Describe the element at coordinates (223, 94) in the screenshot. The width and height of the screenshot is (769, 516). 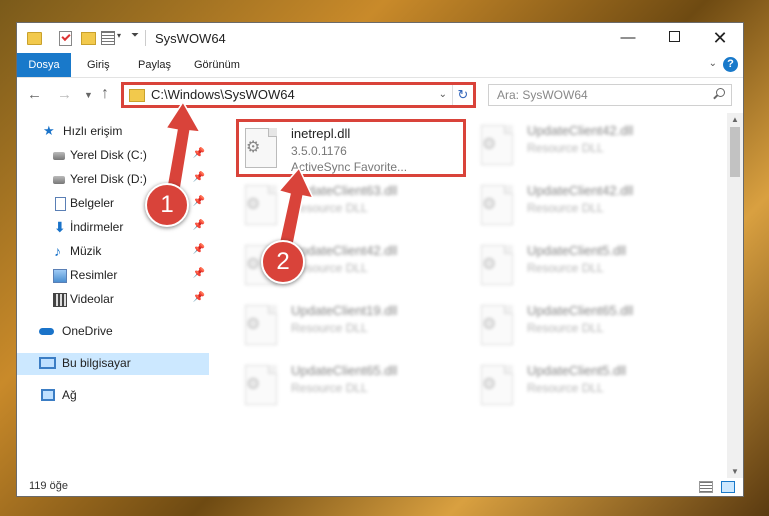
I see `address-path: C:\Windows\SysWOW64` at that location.